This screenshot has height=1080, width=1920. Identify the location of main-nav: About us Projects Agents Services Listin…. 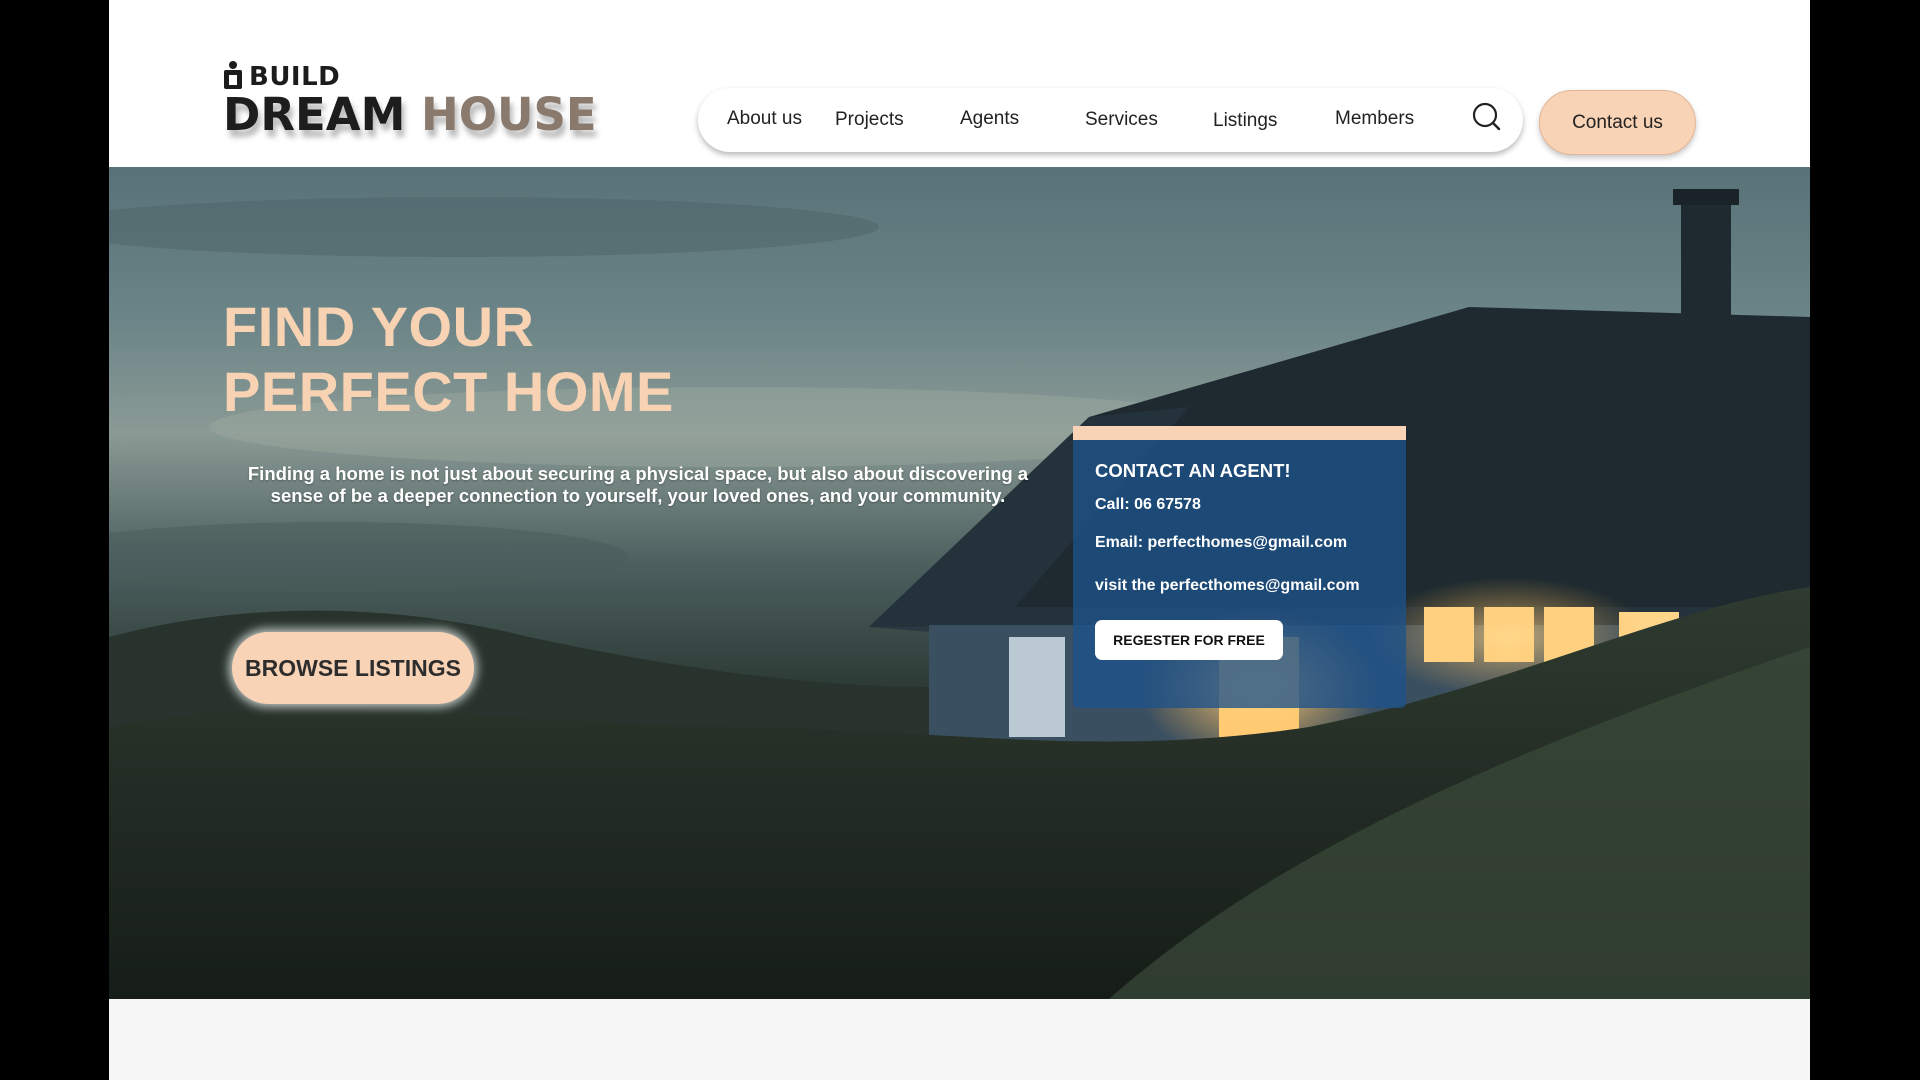
(1110, 120).